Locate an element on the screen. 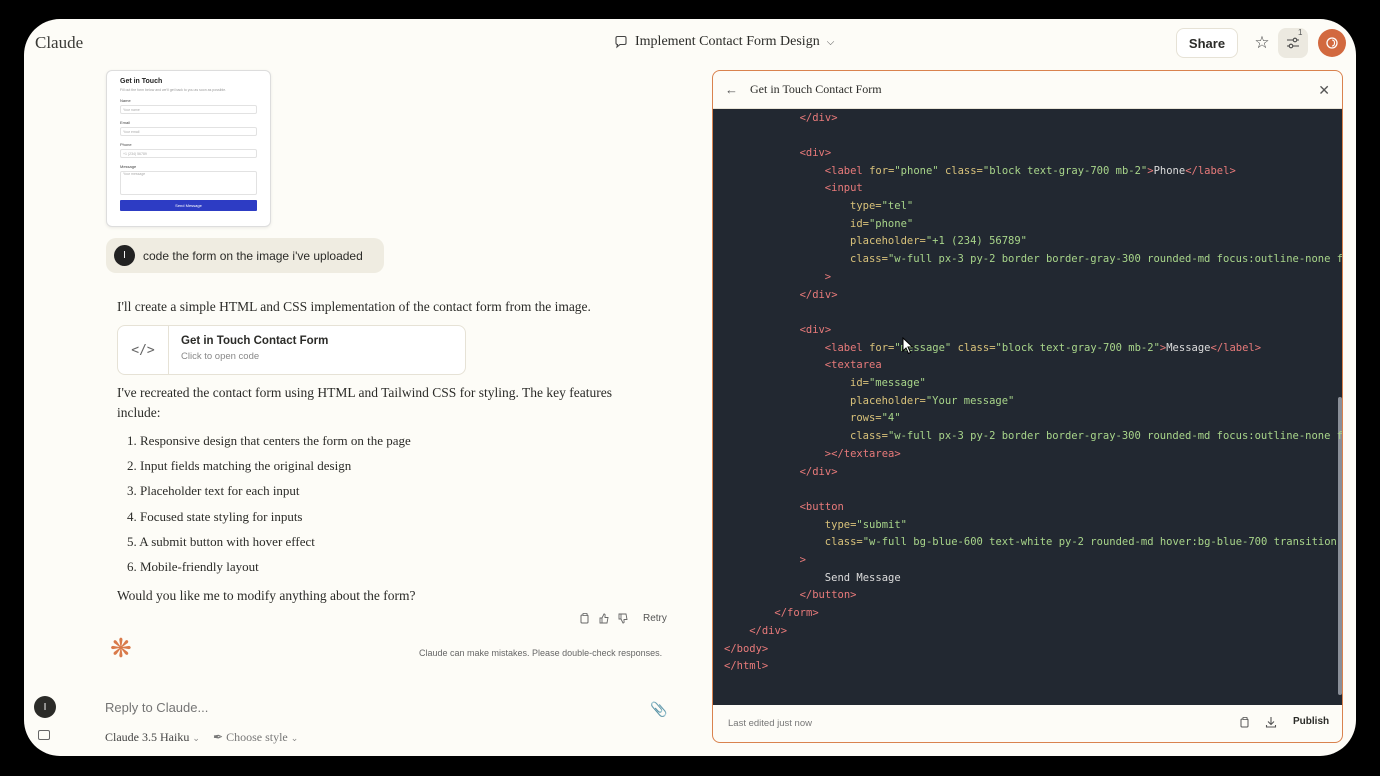  back-arrow-icon: ← is located at coordinates (731, 89).